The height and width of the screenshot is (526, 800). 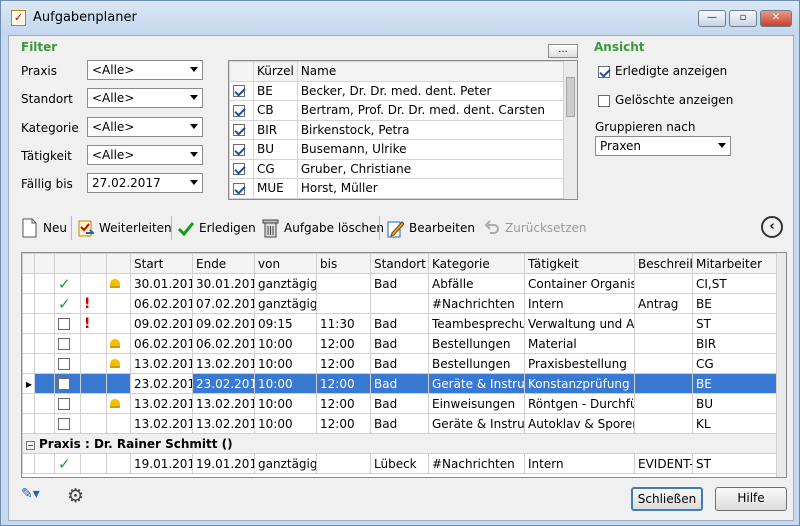 I want to click on staff-header: Mitarbeiter, so click(x=736, y=263).